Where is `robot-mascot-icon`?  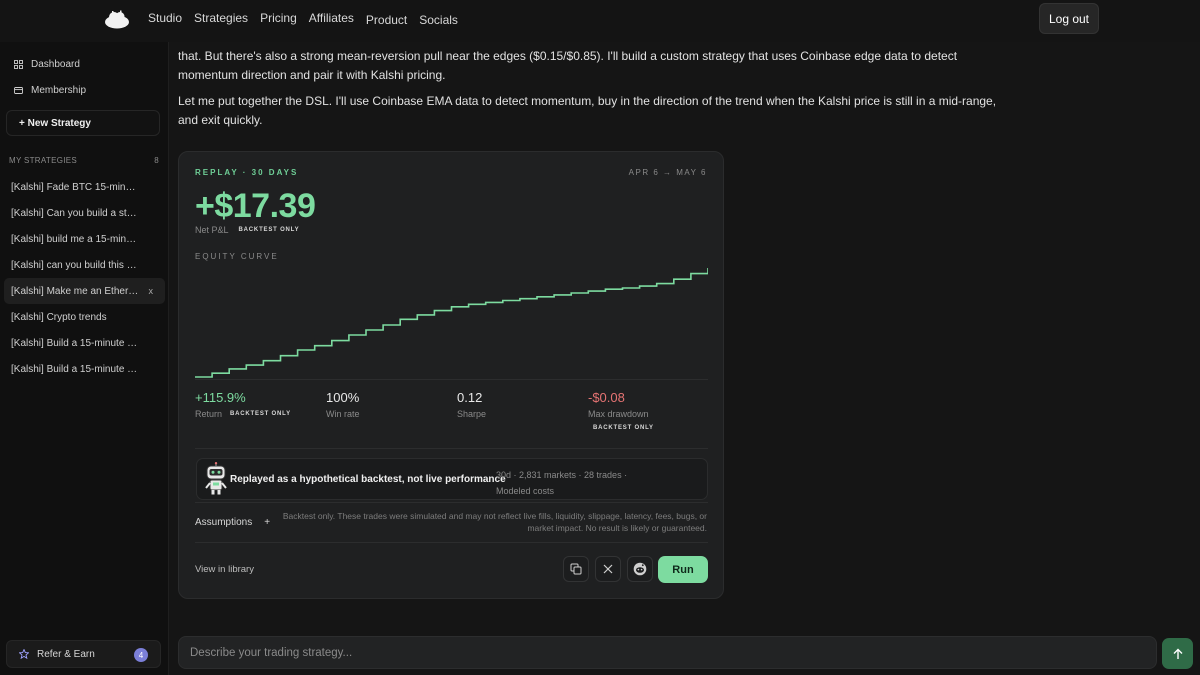 robot-mascot-icon is located at coordinates (216, 478).